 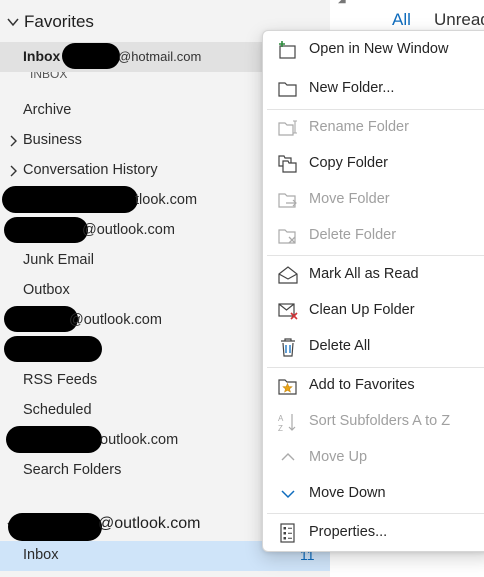 I want to click on menu-item-label: Delete Folder, so click(x=353, y=235).